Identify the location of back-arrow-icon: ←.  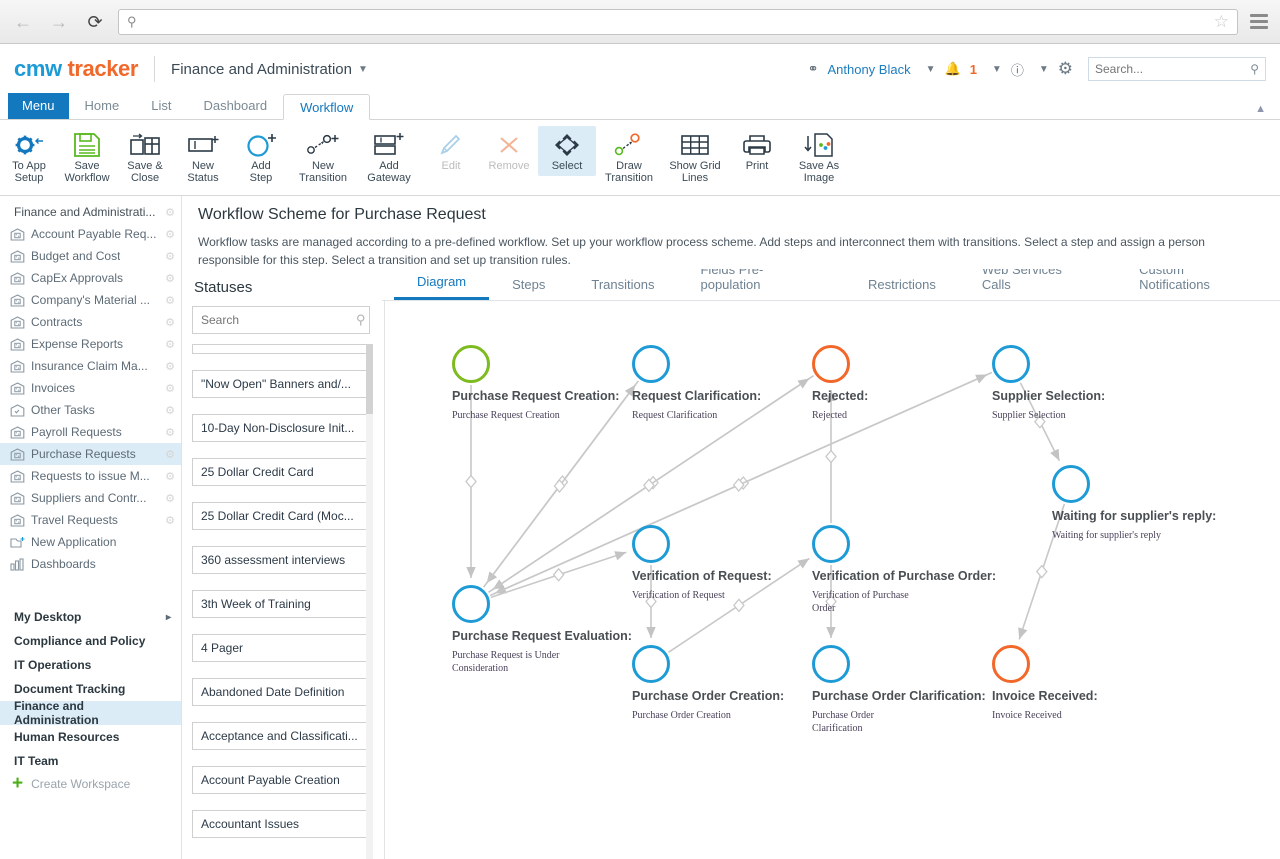
(23, 22).